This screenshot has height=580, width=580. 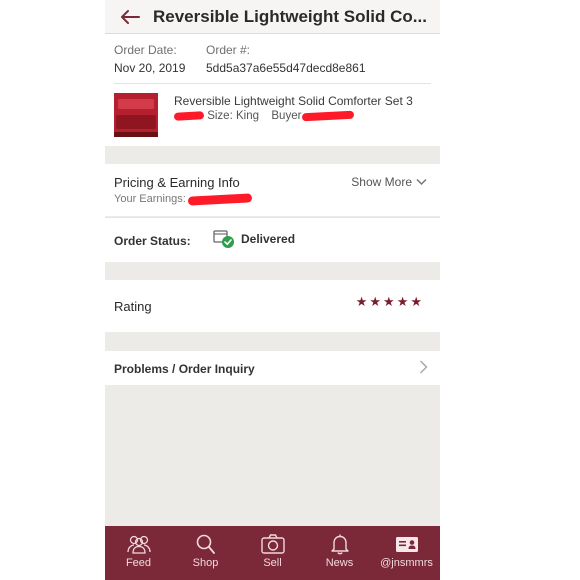 What do you see at coordinates (177, 182) in the screenshot?
I see `pricing-title: Pricing & Earning Info` at bounding box center [177, 182].